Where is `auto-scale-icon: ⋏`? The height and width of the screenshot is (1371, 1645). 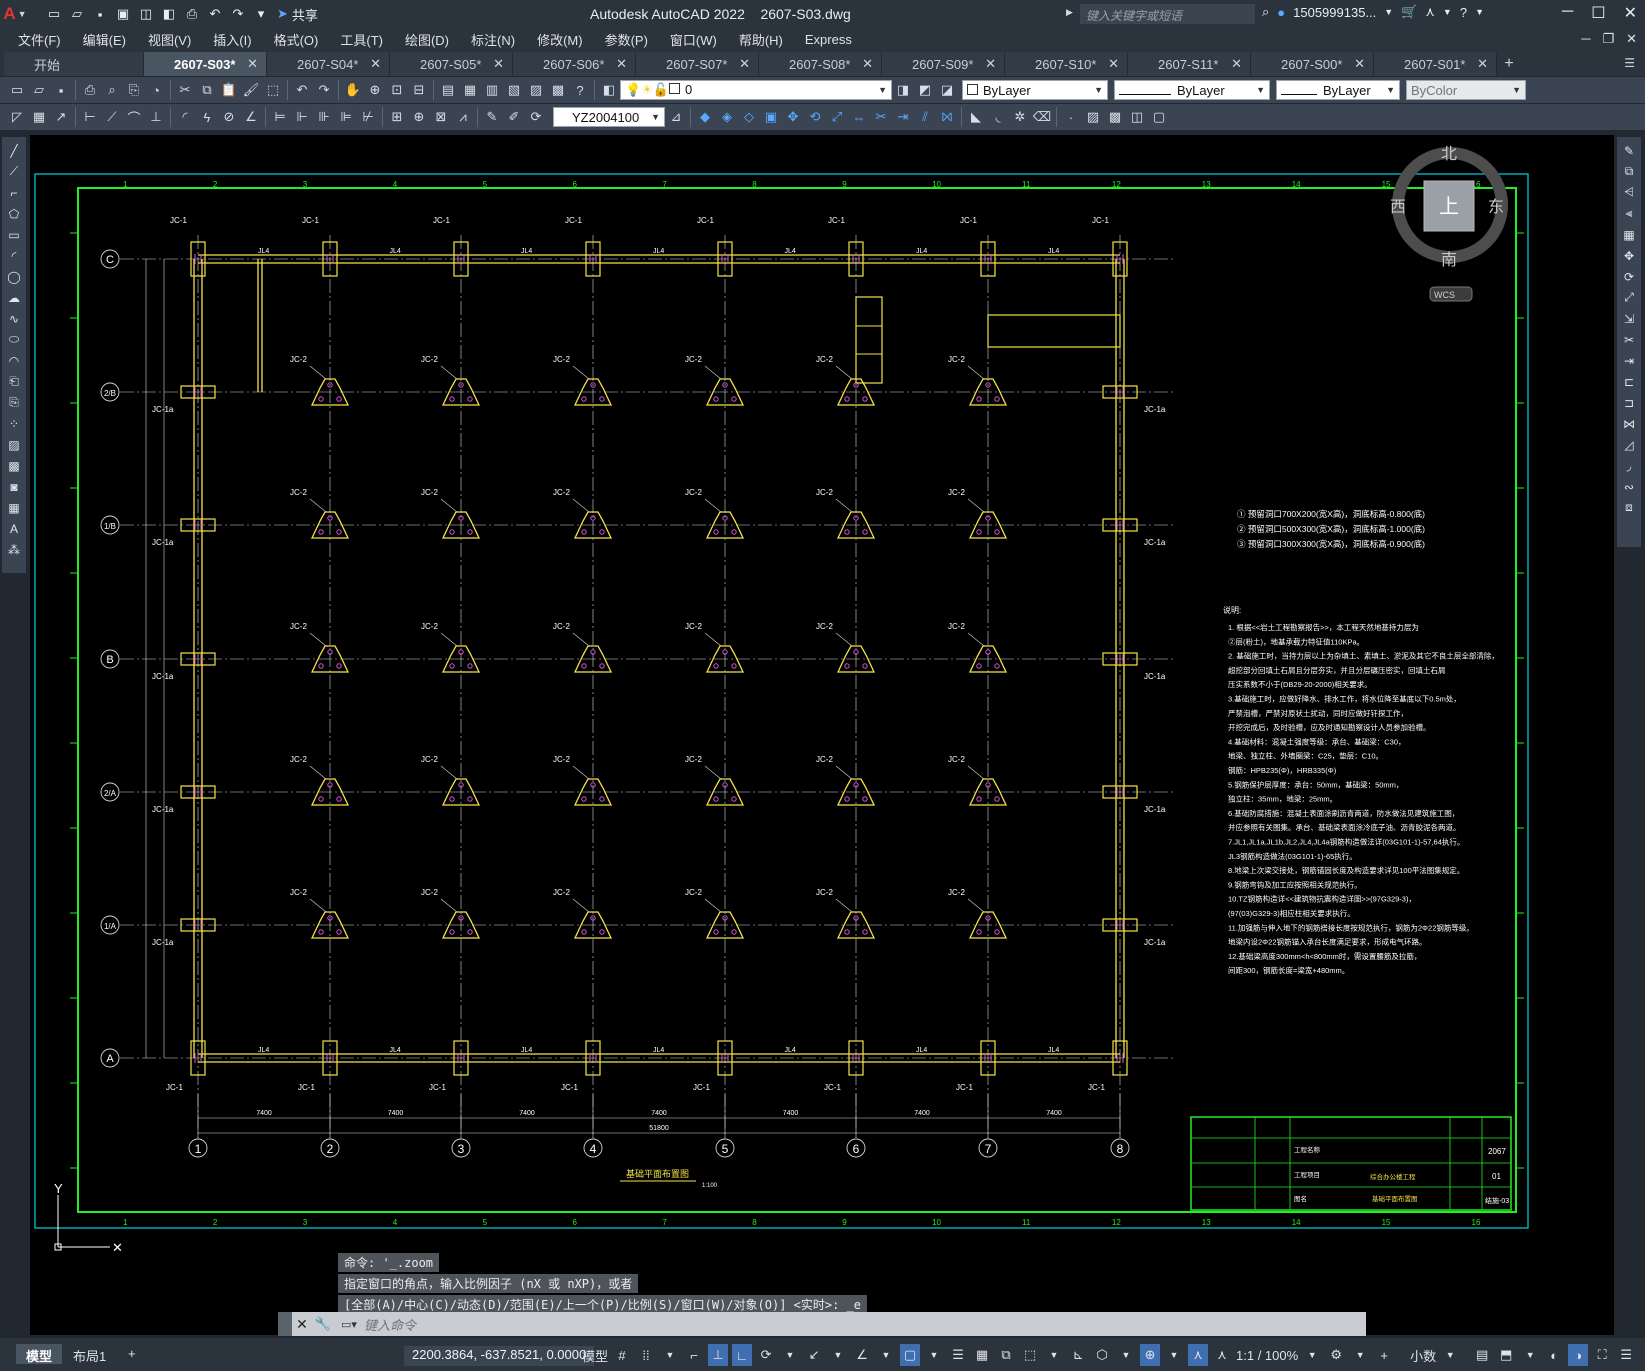 auto-scale-icon: ⋏ is located at coordinates (1198, 1355).